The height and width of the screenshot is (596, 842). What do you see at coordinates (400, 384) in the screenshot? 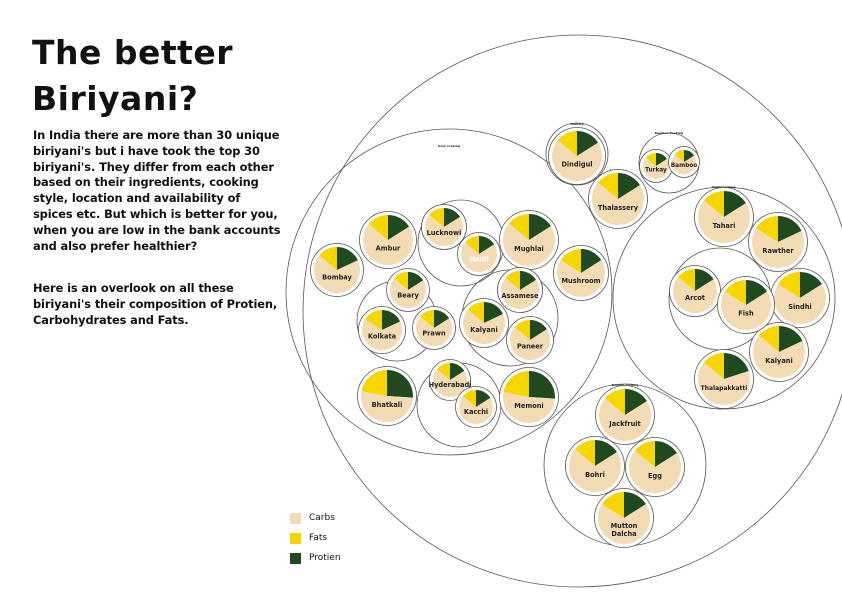
I see `slice-protein-bhatkali` at bounding box center [400, 384].